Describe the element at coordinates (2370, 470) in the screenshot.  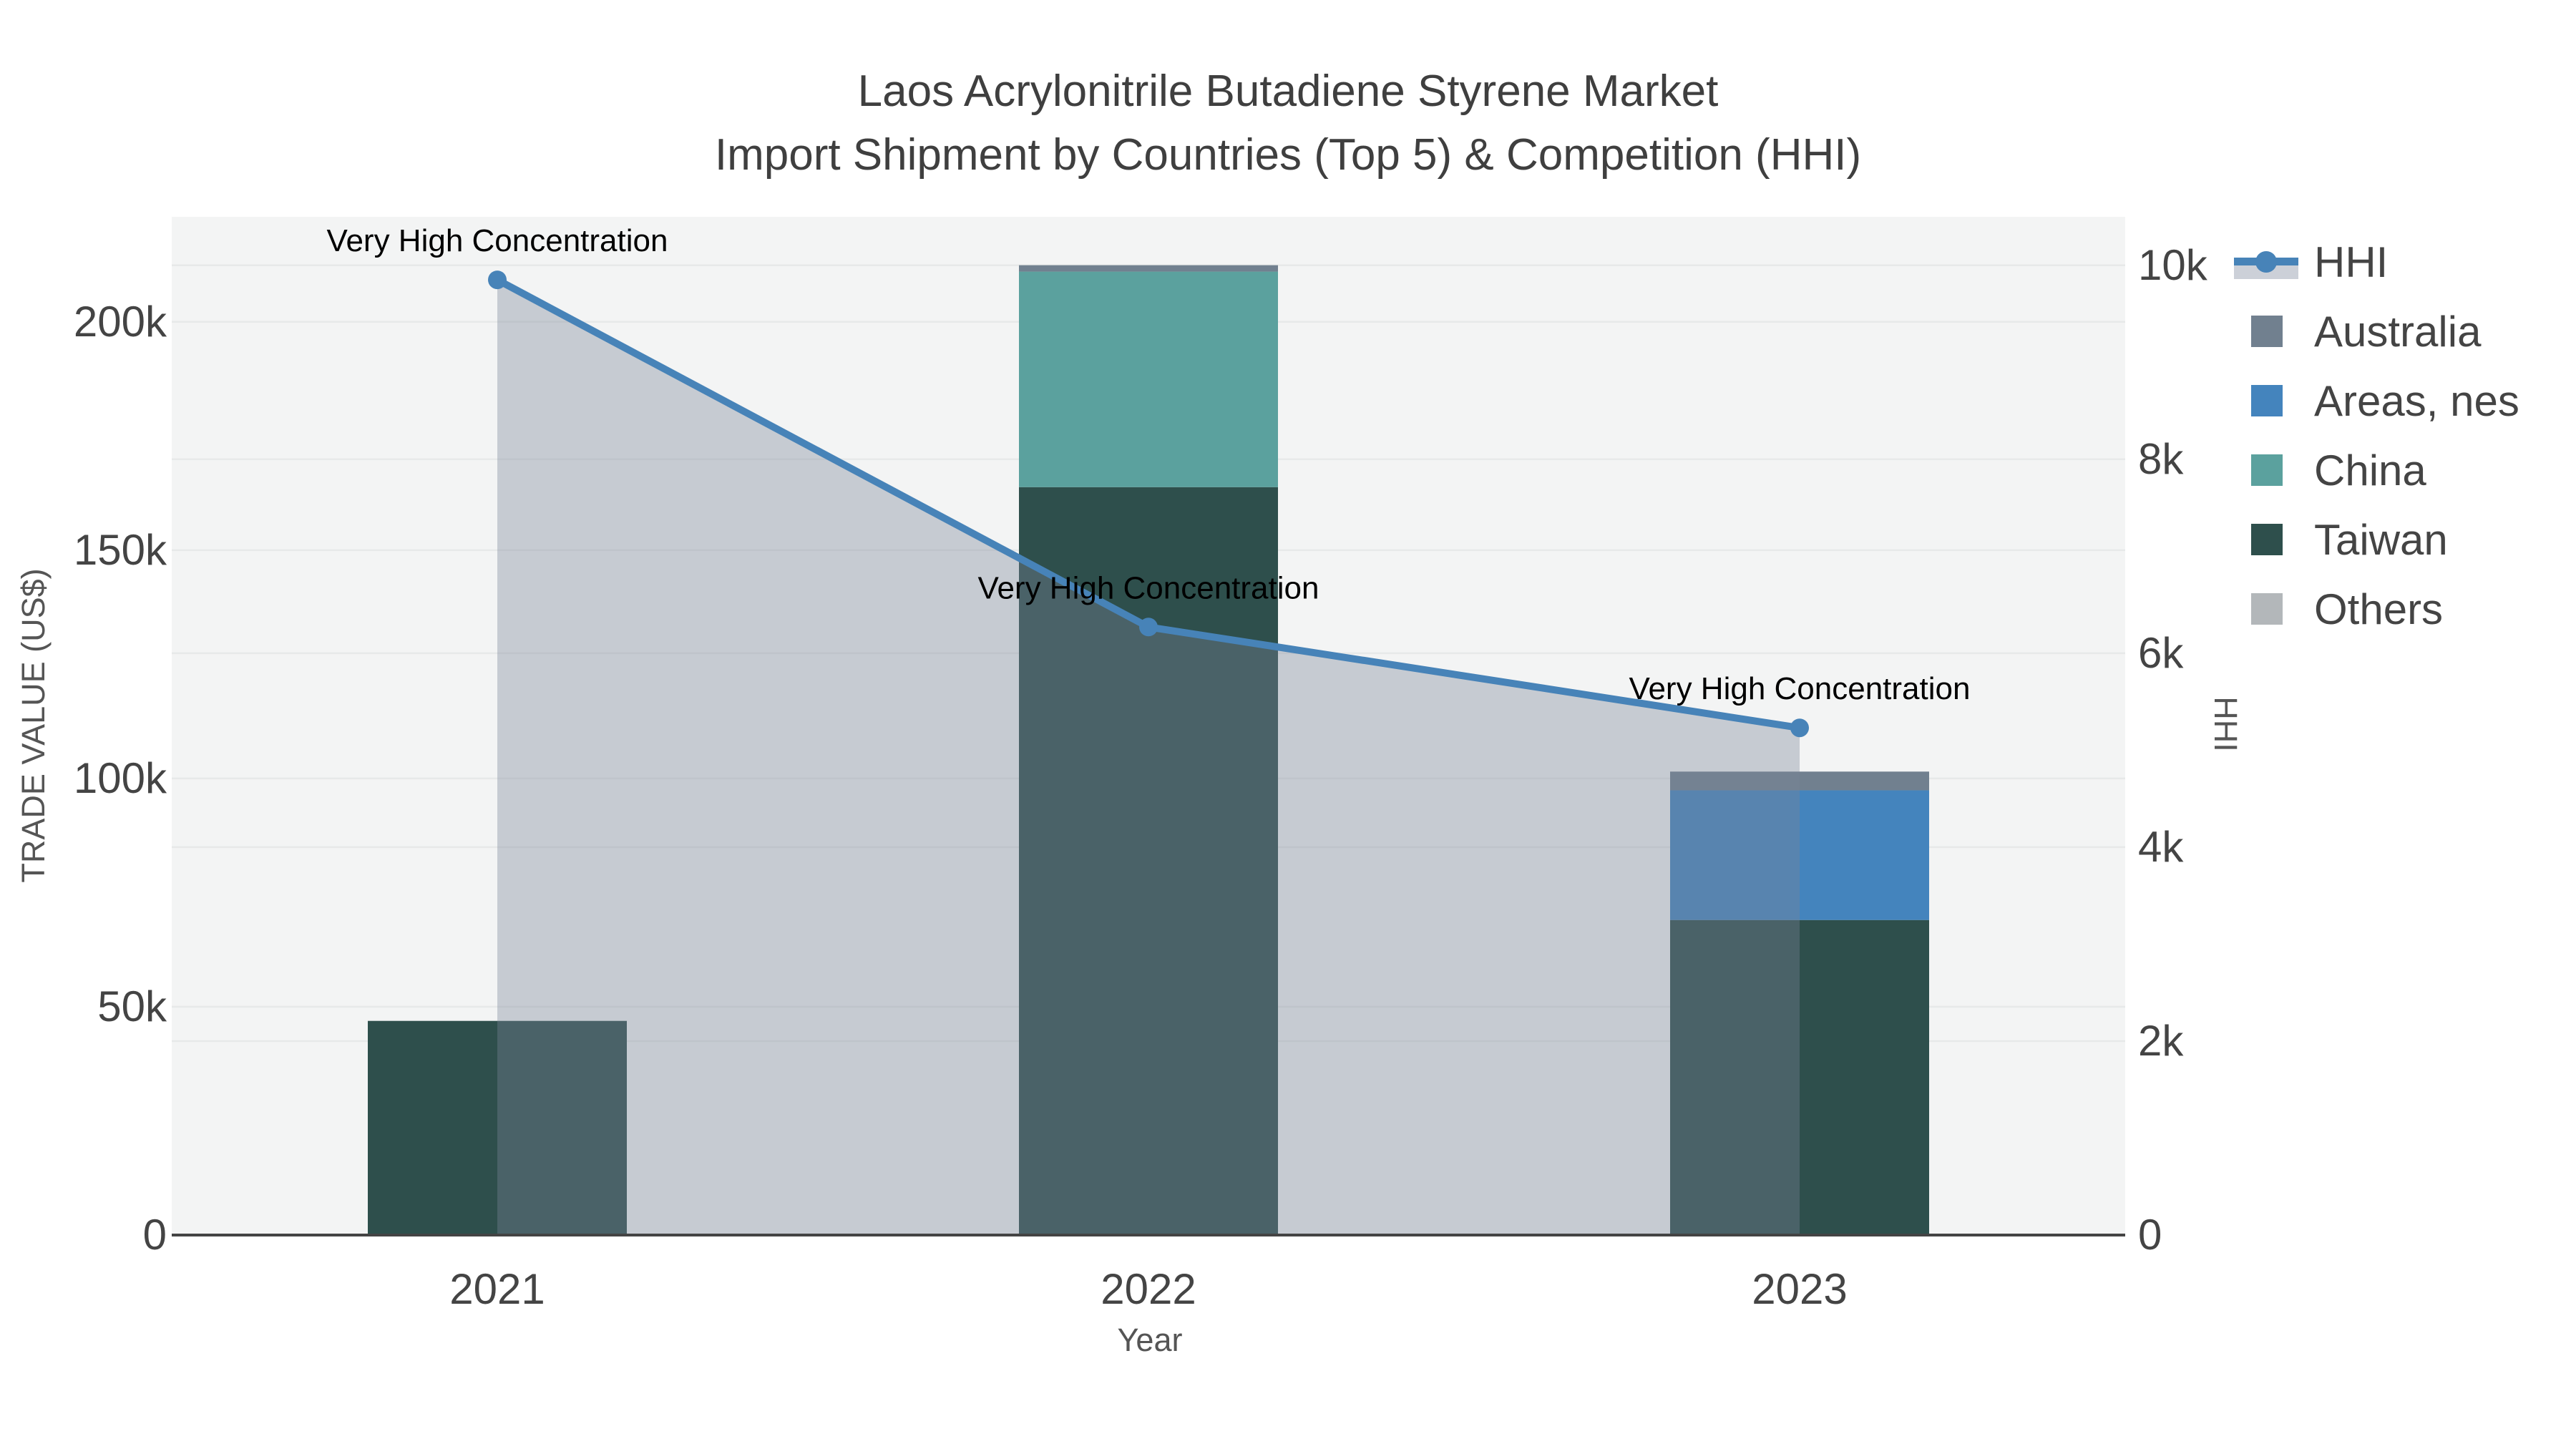
I see `legend-label-china: China` at that location.